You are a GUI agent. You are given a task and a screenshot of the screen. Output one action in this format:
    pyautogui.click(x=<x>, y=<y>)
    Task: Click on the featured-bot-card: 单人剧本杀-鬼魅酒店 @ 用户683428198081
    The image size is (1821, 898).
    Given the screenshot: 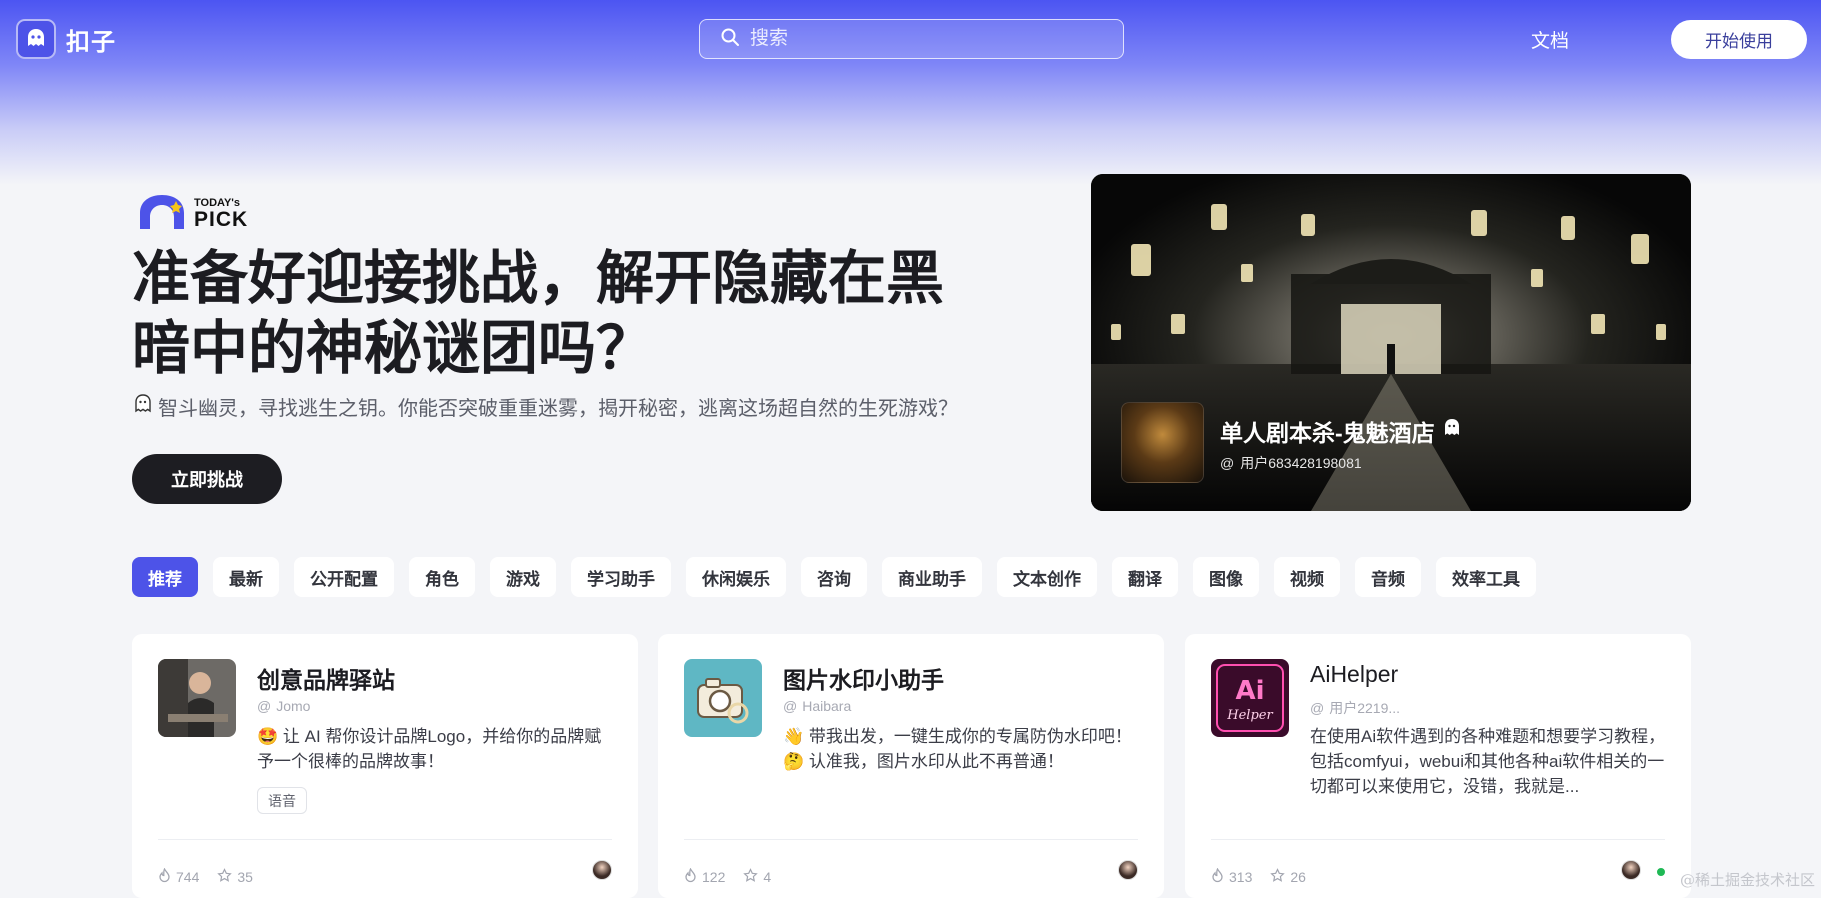 What is the action you would take?
    pyautogui.click(x=1391, y=342)
    